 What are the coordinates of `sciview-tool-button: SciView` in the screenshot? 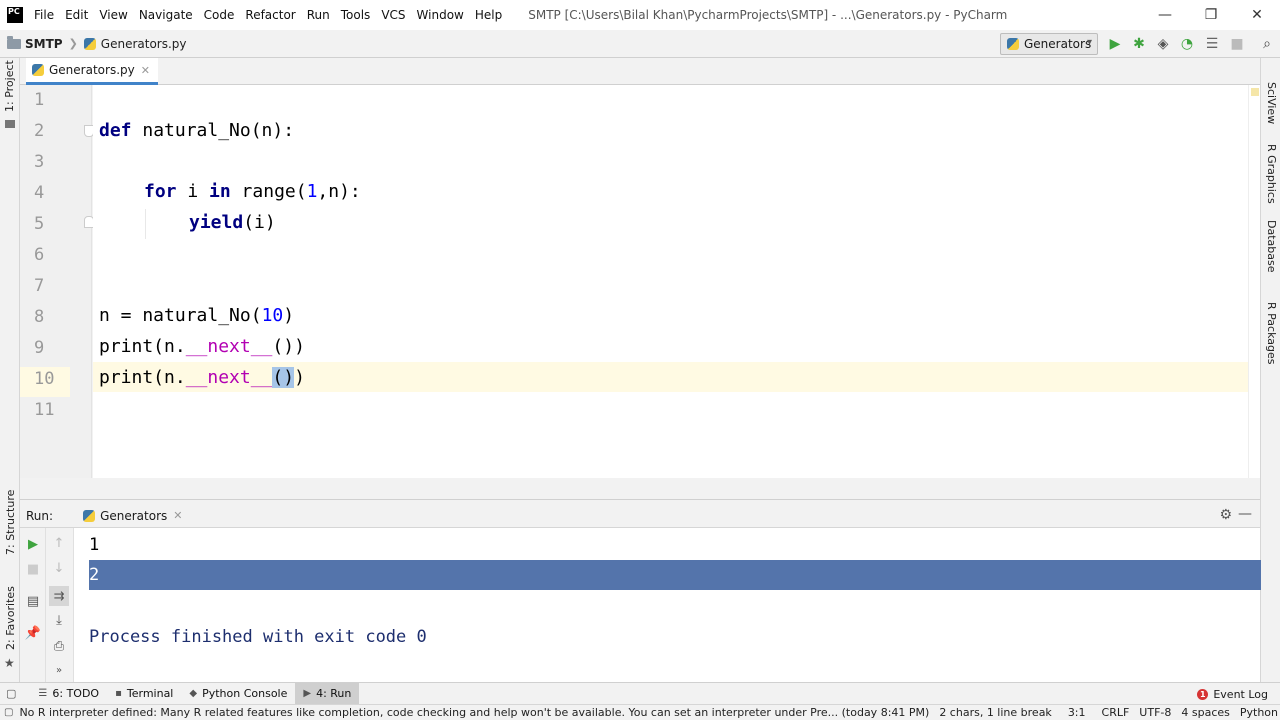 It's located at (1271, 103).